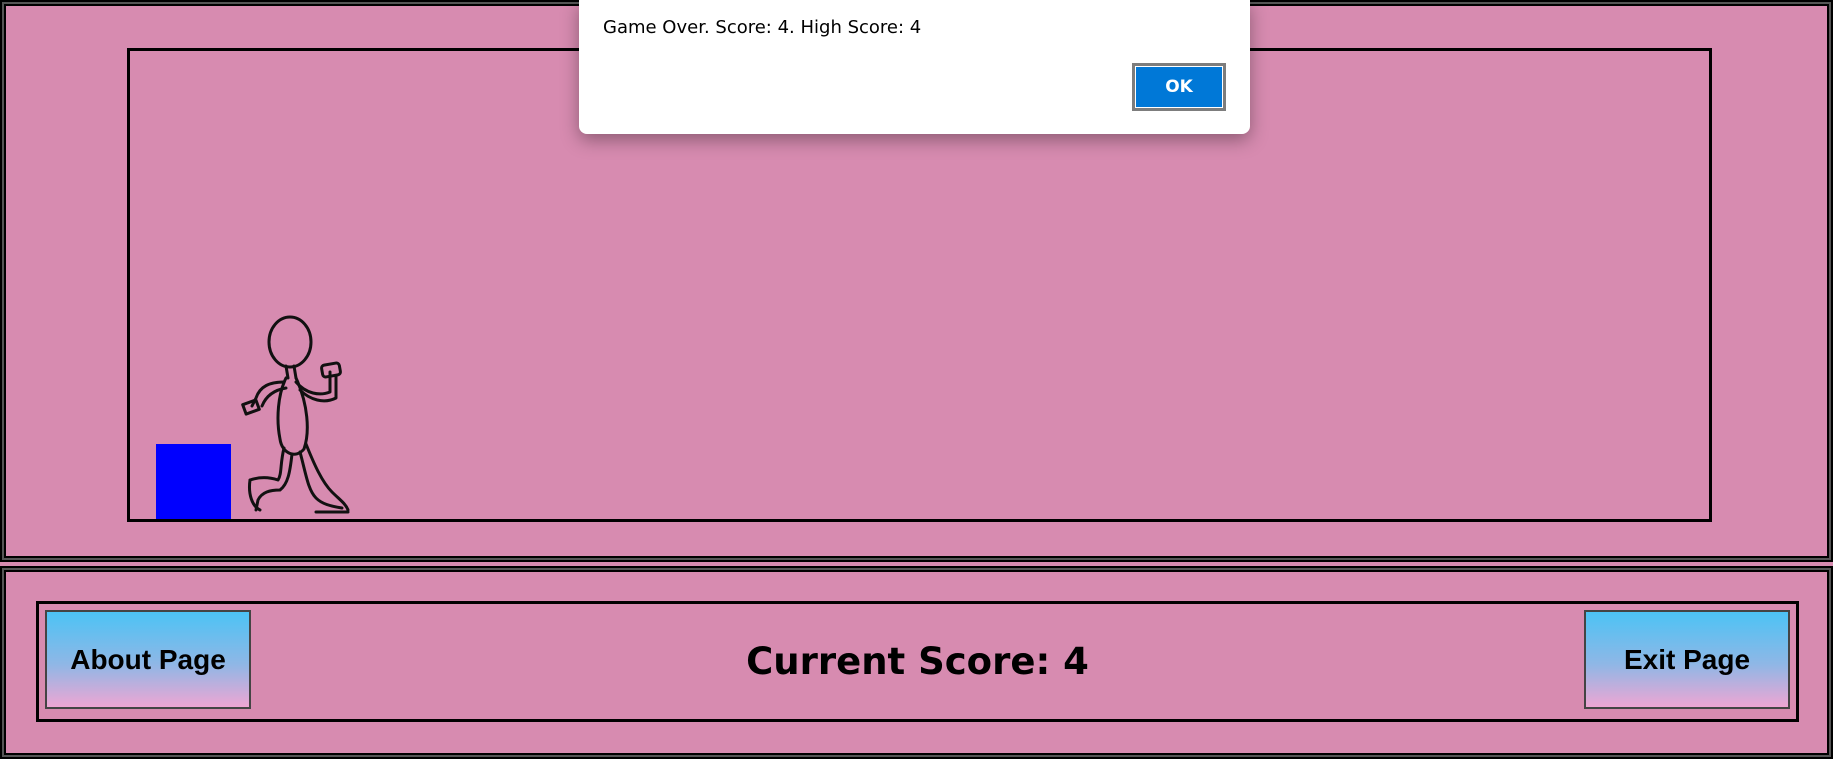 The image size is (1833, 759). I want to click on dialog-message: Game Over. Score: 4. High Score: 4, so click(762, 27).